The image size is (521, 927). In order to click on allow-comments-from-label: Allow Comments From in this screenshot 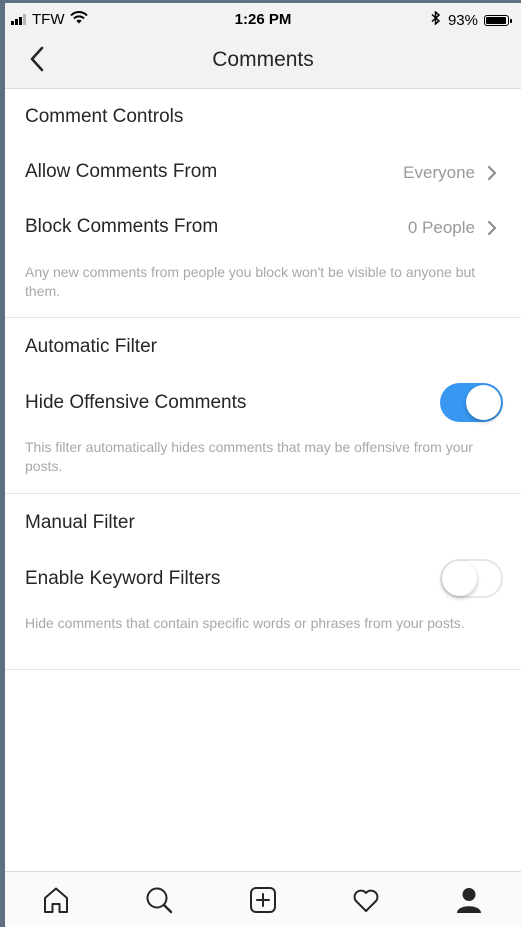, I will do `click(121, 171)`.